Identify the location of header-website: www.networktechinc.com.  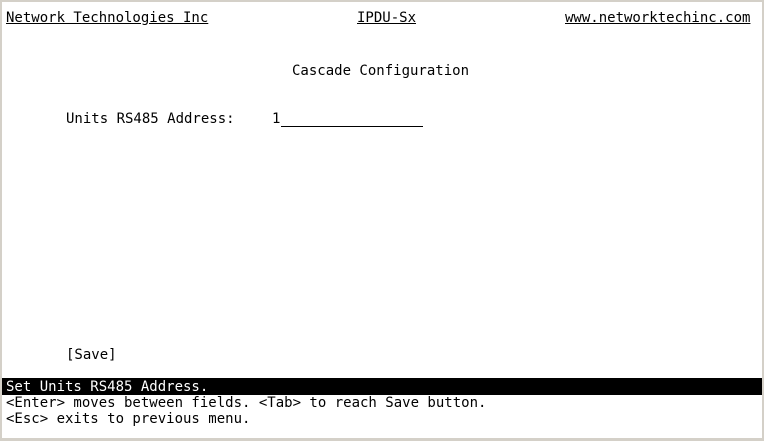
(658, 18).